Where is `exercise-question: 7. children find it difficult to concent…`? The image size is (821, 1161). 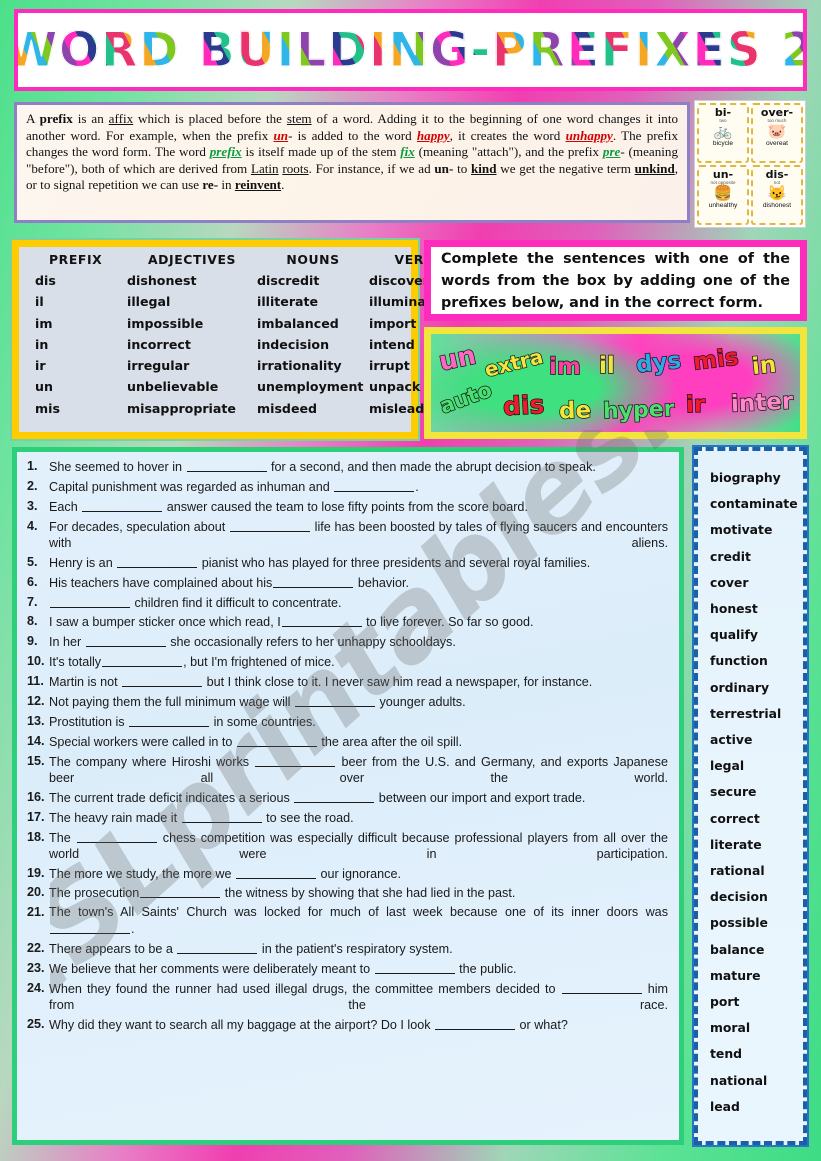
exercise-question: 7. children find it difficult to concent… is located at coordinates (346, 603).